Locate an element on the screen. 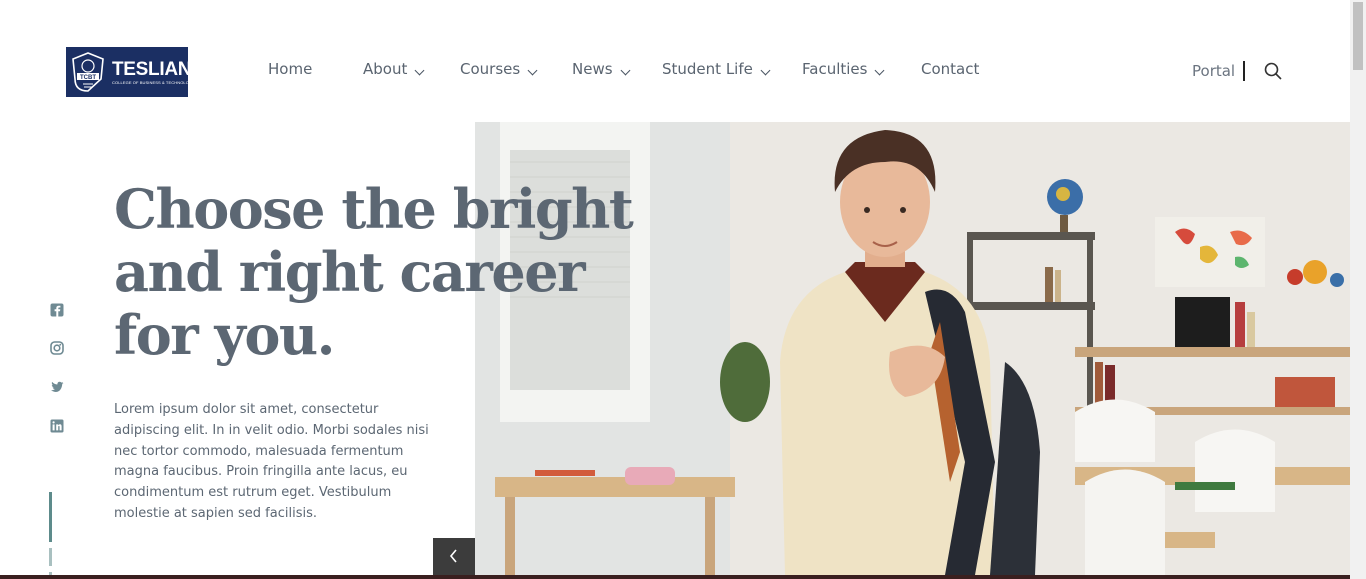  nav-divider is located at coordinates (1244, 71).